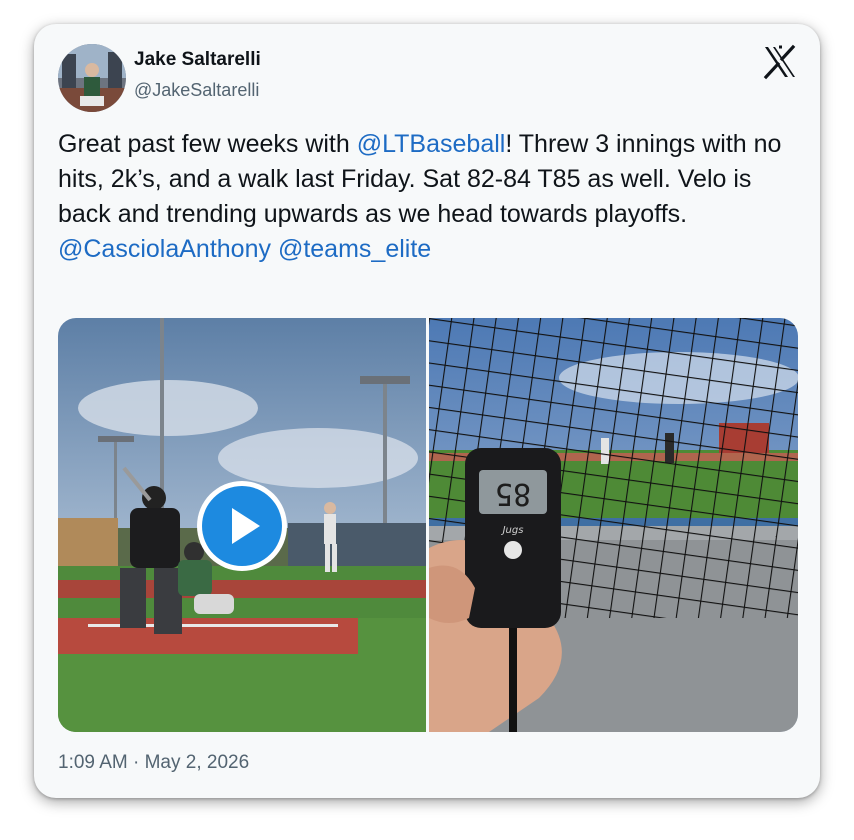  Describe the element at coordinates (354, 249) in the screenshot. I see `mention-link: @teams_elite` at that location.